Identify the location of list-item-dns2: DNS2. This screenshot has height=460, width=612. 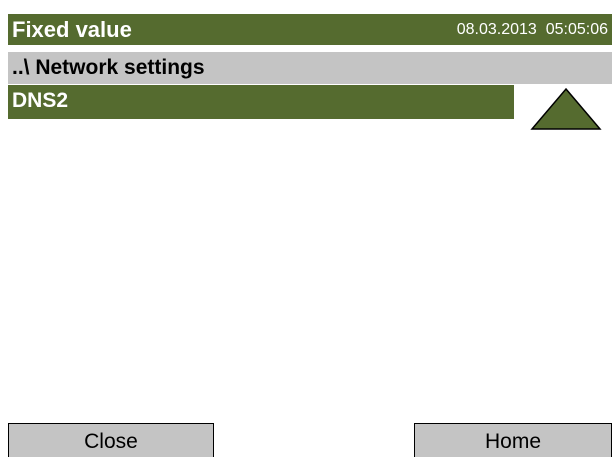
(261, 102).